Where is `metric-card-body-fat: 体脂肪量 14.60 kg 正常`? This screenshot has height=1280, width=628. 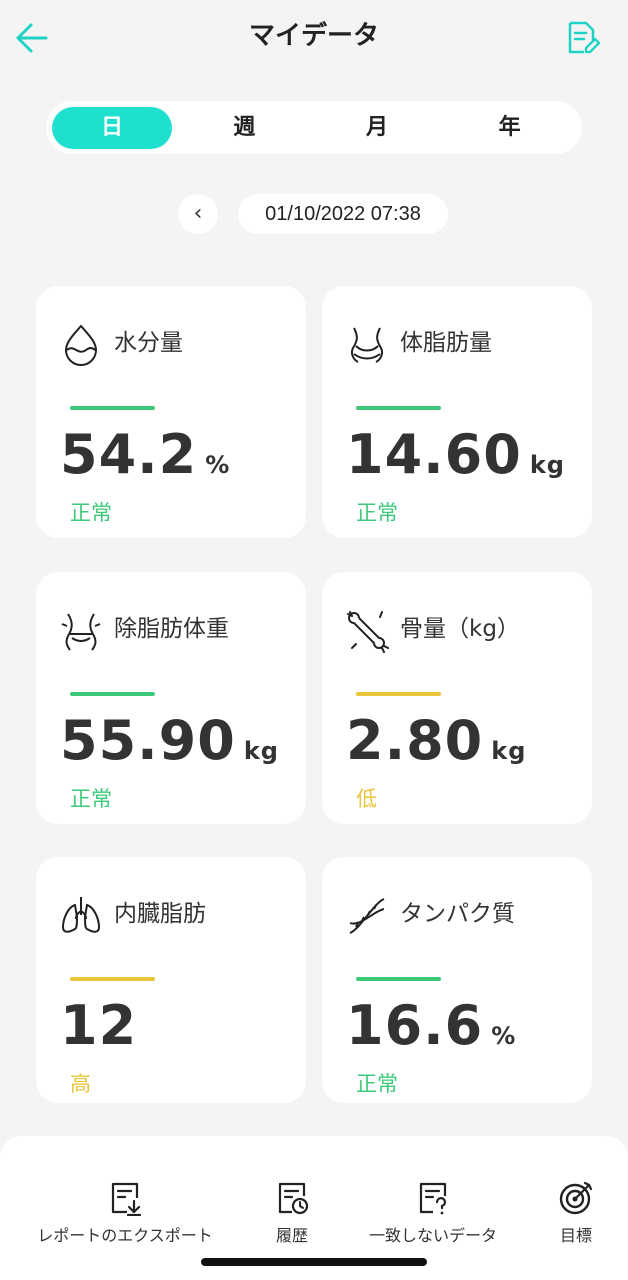 metric-card-body-fat: 体脂肪量 14.60 kg 正常 is located at coordinates (457, 412).